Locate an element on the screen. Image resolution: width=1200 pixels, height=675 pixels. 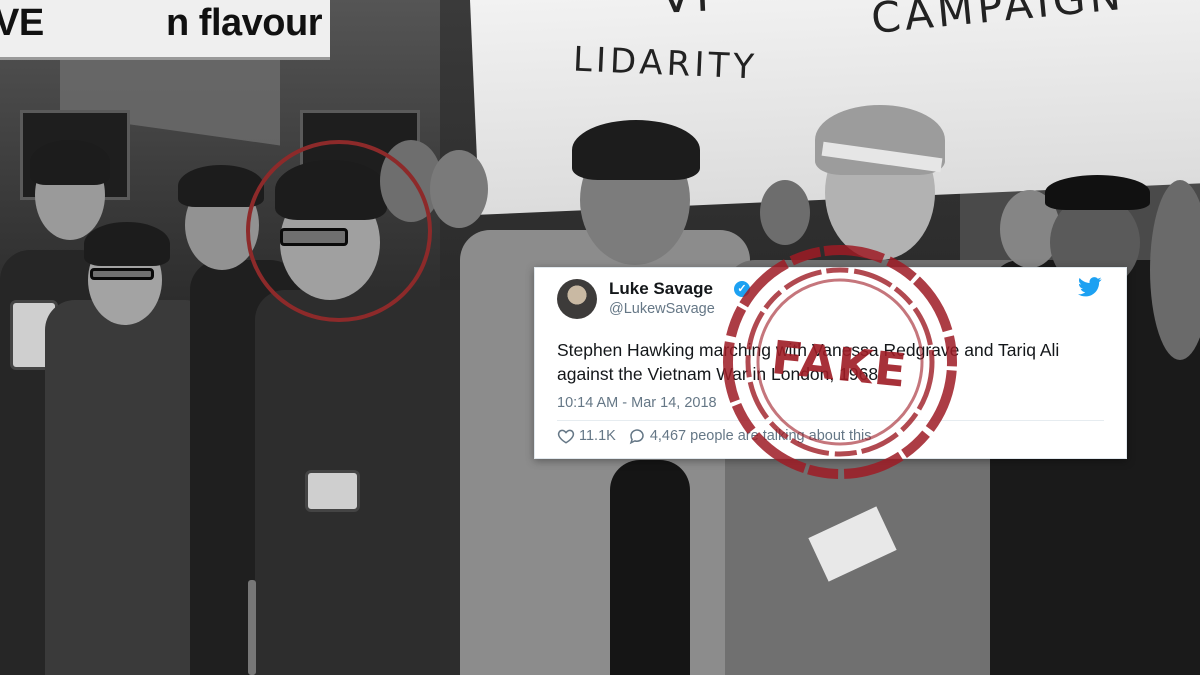
avatar is located at coordinates (577, 299).